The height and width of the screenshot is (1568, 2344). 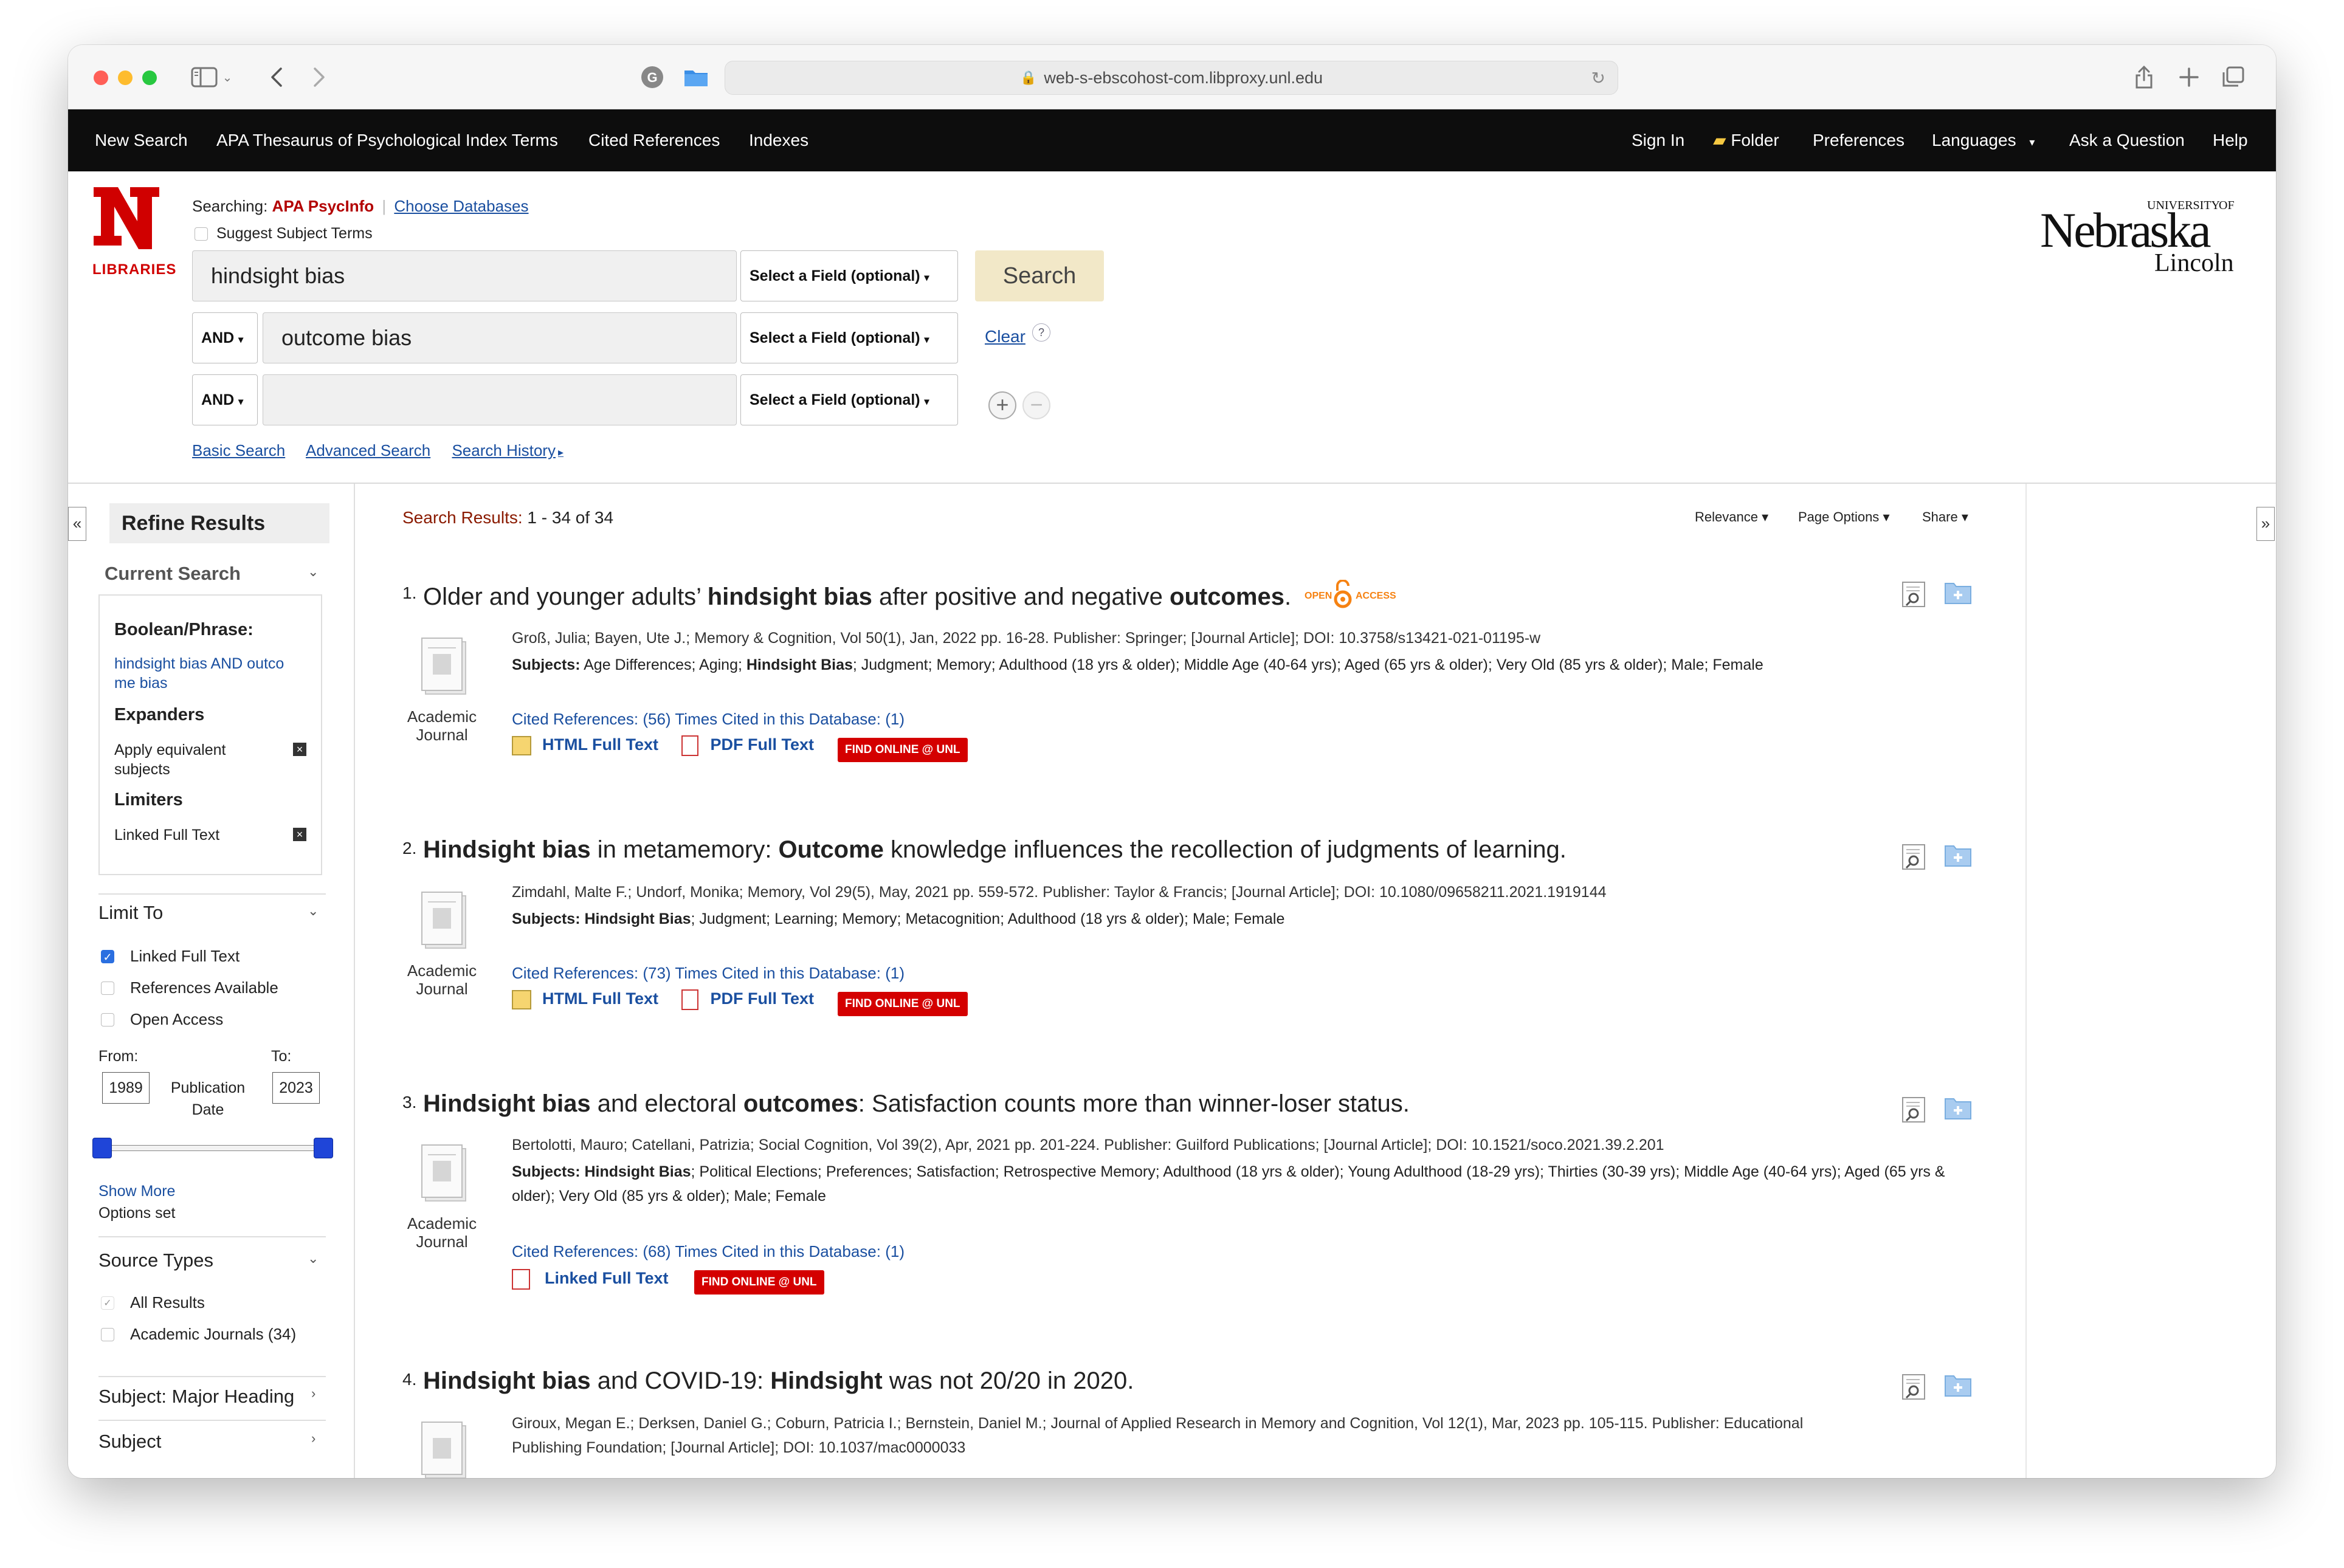 I want to click on field-select-1: Select a Field (optional) ▾, so click(x=849, y=275).